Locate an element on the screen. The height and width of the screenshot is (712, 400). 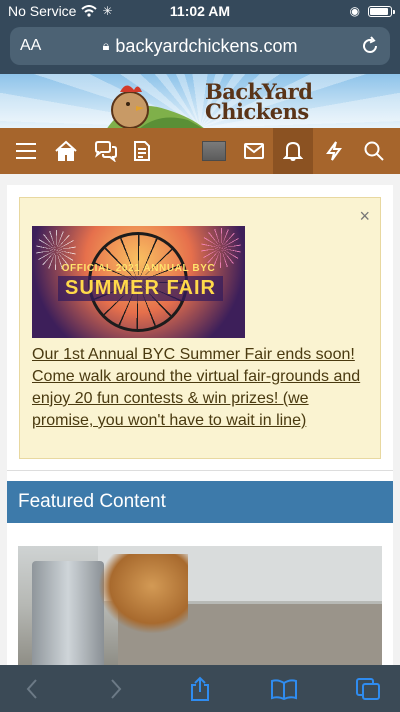
chevron-left-icon is located at coordinates (31, 688).